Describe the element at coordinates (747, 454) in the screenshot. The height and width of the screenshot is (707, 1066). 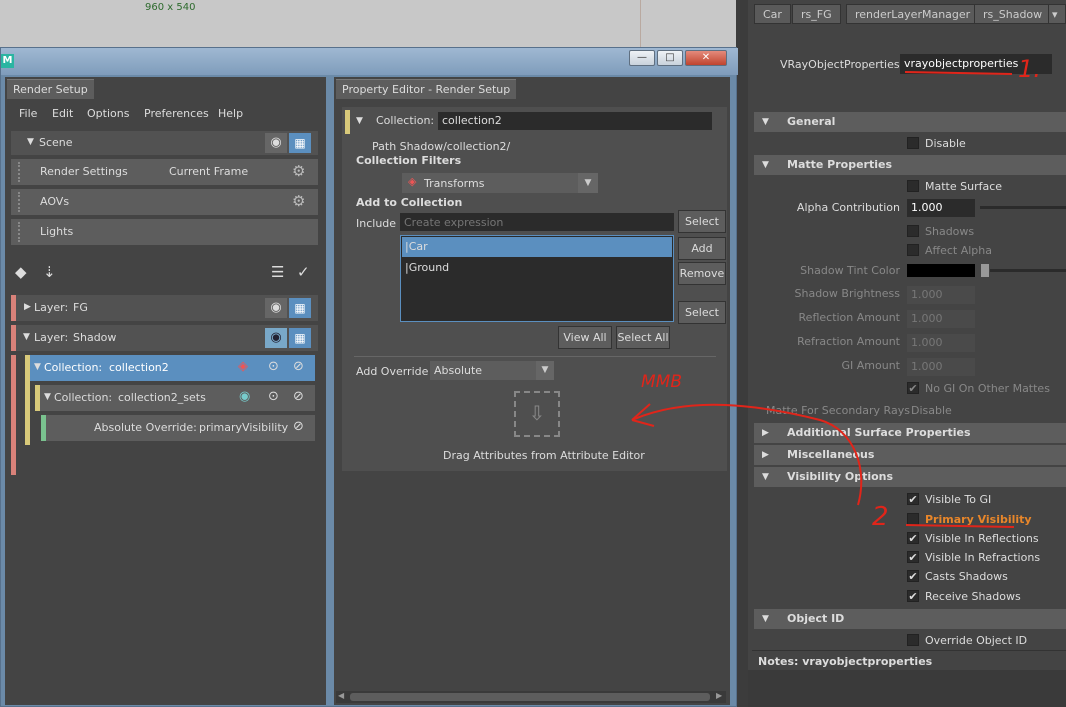
I see `drag-arrow-annotation` at that location.